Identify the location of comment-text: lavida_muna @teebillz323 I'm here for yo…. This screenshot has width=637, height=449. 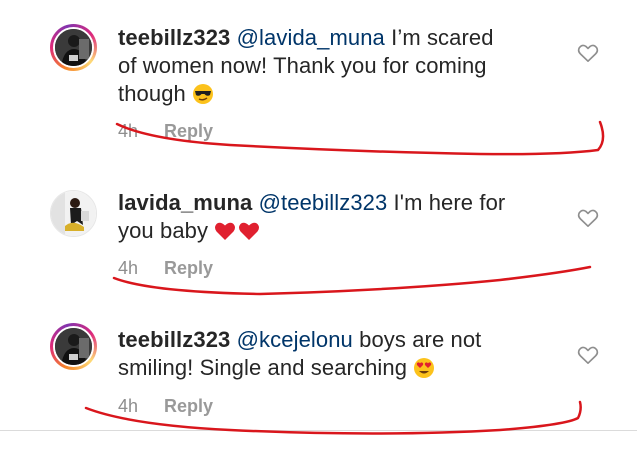
(328, 217).